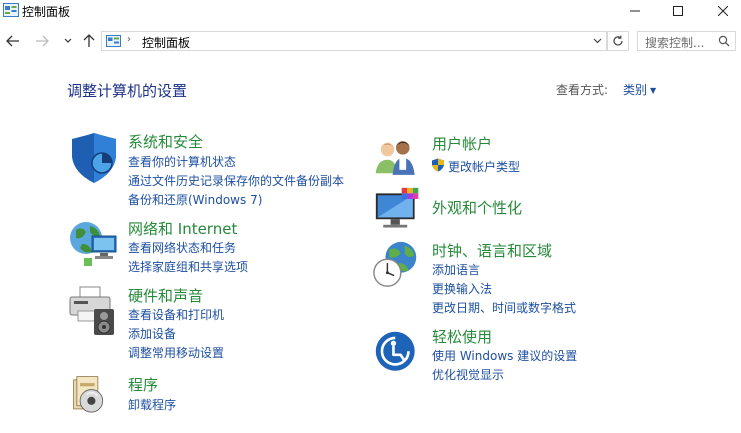  Describe the element at coordinates (127, 91) in the screenshot. I see `page-title: 调整计算机的设置` at that location.